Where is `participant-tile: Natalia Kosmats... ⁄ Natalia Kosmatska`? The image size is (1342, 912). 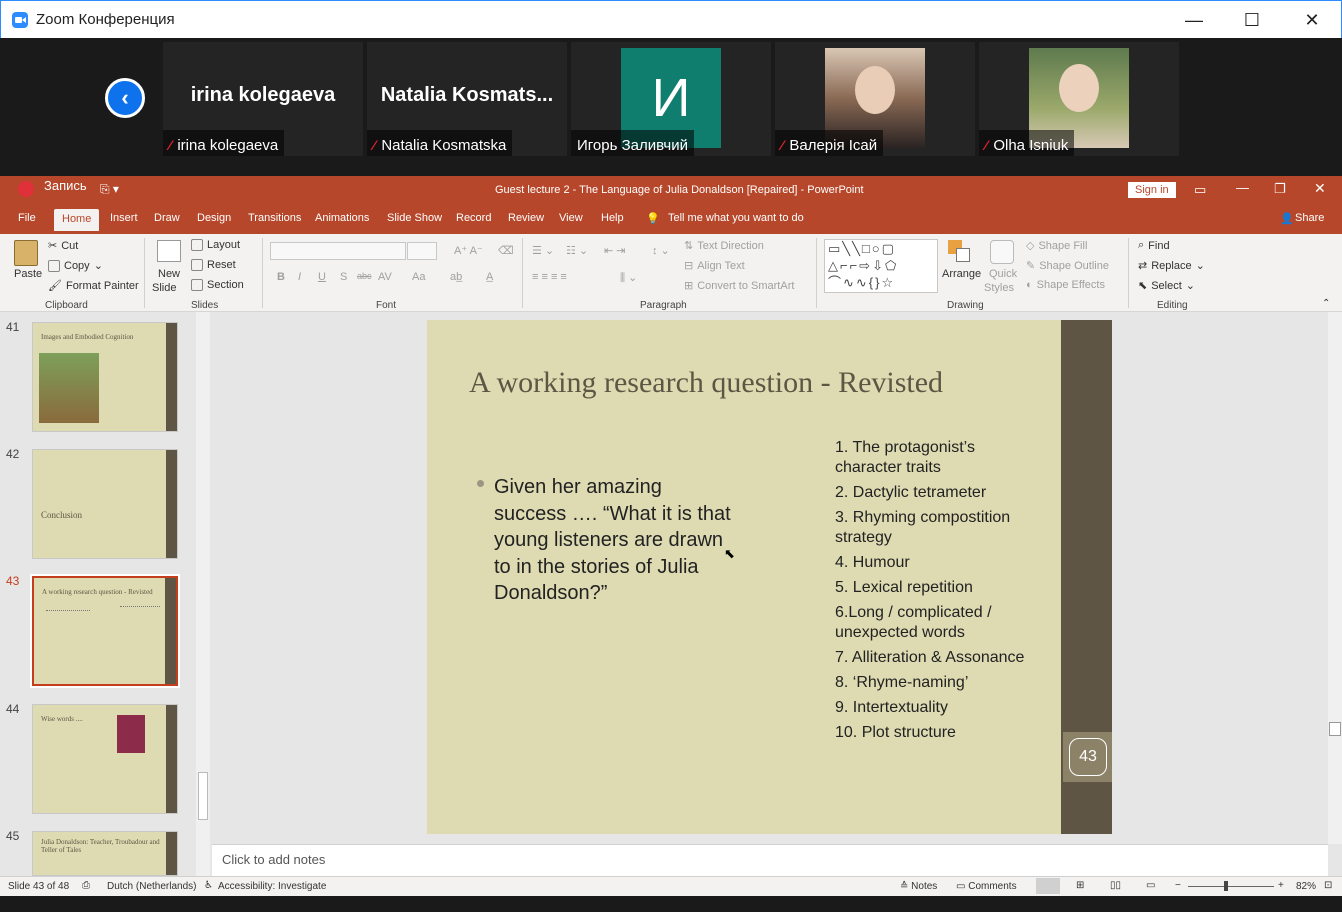
participant-tile: Natalia Kosmats... ⁄ Natalia Kosmatska is located at coordinates (467, 99).